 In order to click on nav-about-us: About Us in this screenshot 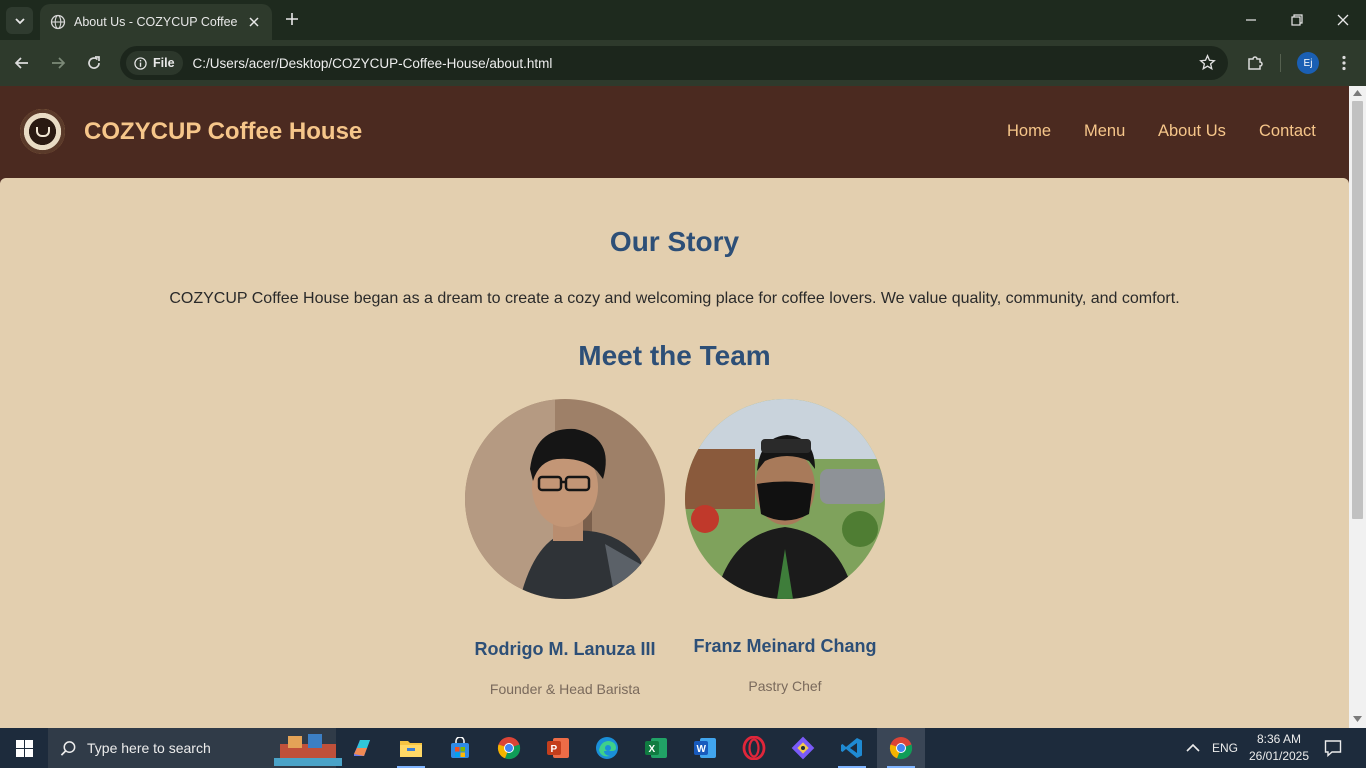, I will do `click(1192, 131)`.